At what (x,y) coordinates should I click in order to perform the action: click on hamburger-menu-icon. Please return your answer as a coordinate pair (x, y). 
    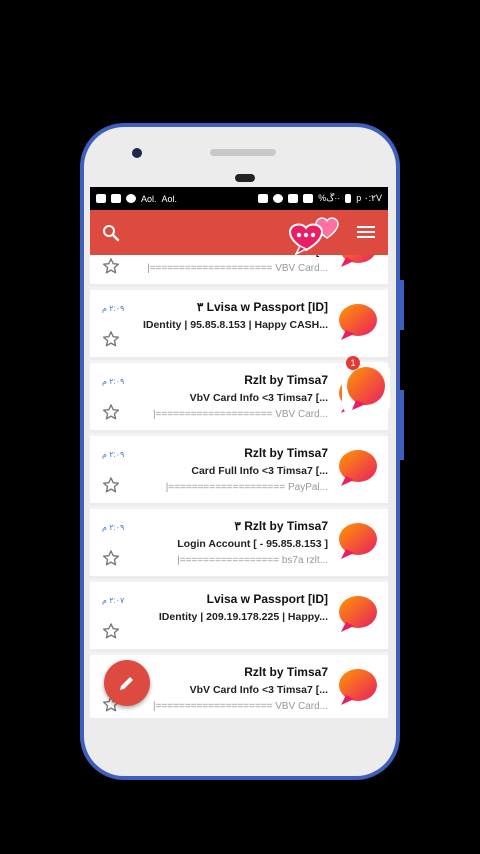
    Looking at the image, I should click on (366, 232).